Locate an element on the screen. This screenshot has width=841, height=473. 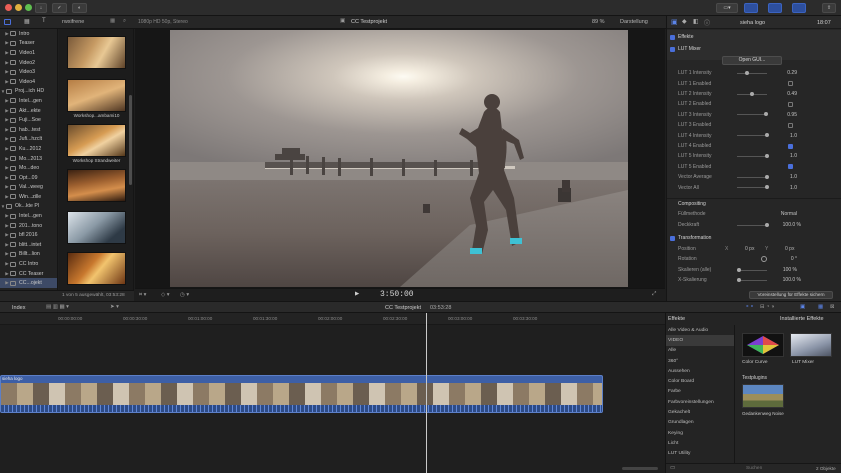
audio-skimming-icon: ▣ is located at coordinates (802, 307).